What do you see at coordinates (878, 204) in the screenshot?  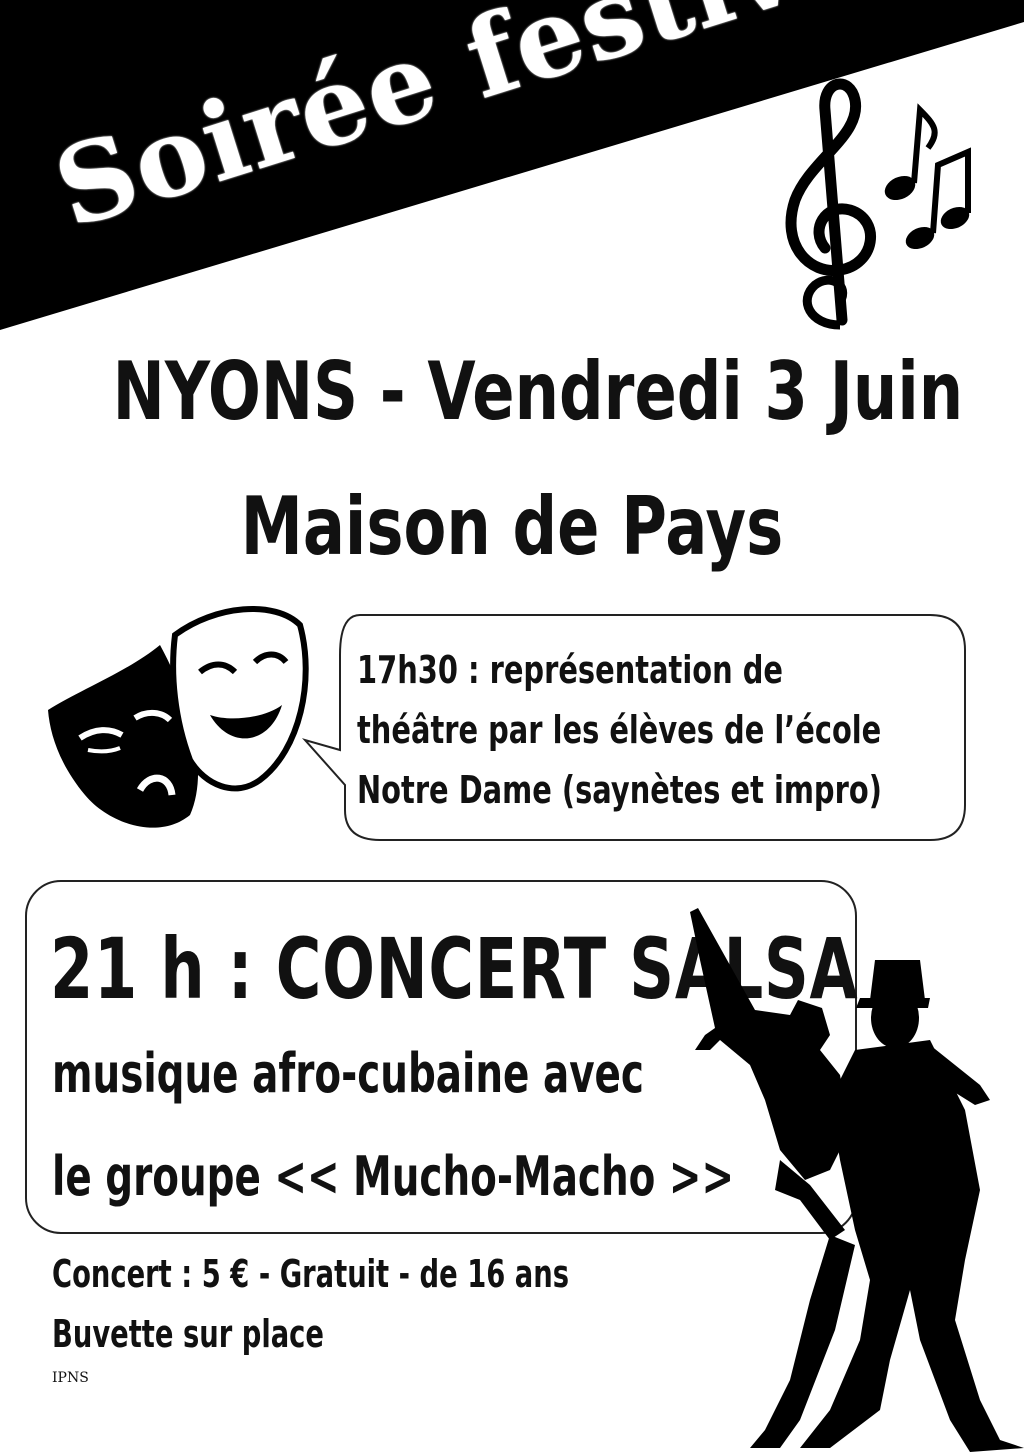 I see `treble-clef-icon` at bounding box center [878, 204].